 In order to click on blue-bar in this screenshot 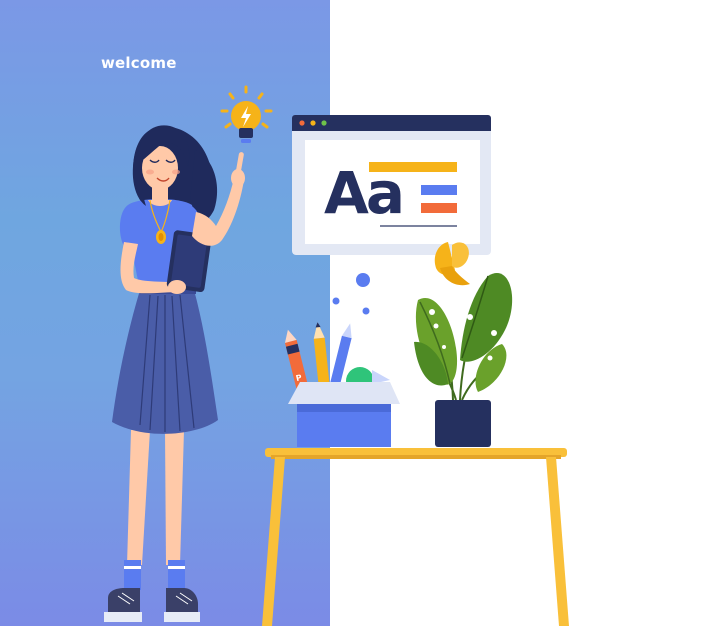, I will do `click(439, 190)`.